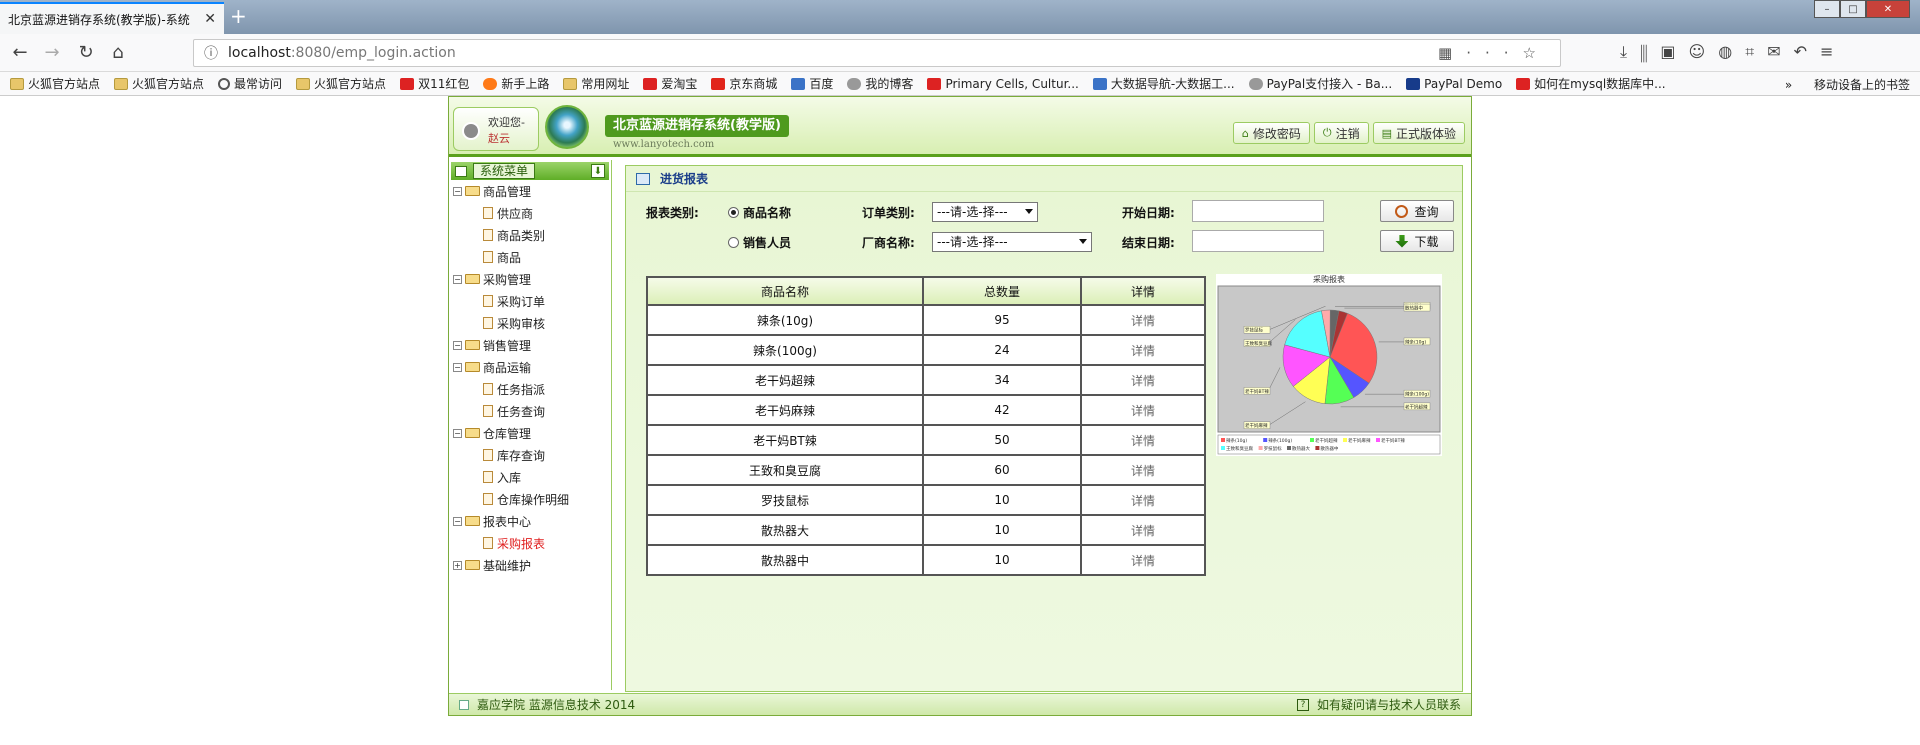 Image resolution: width=1920 pixels, height=745 pixels. What do you see at coordinates (1258, 211) in the screenshot?
I see `start-date-input` at bounding box center [1258, 211].